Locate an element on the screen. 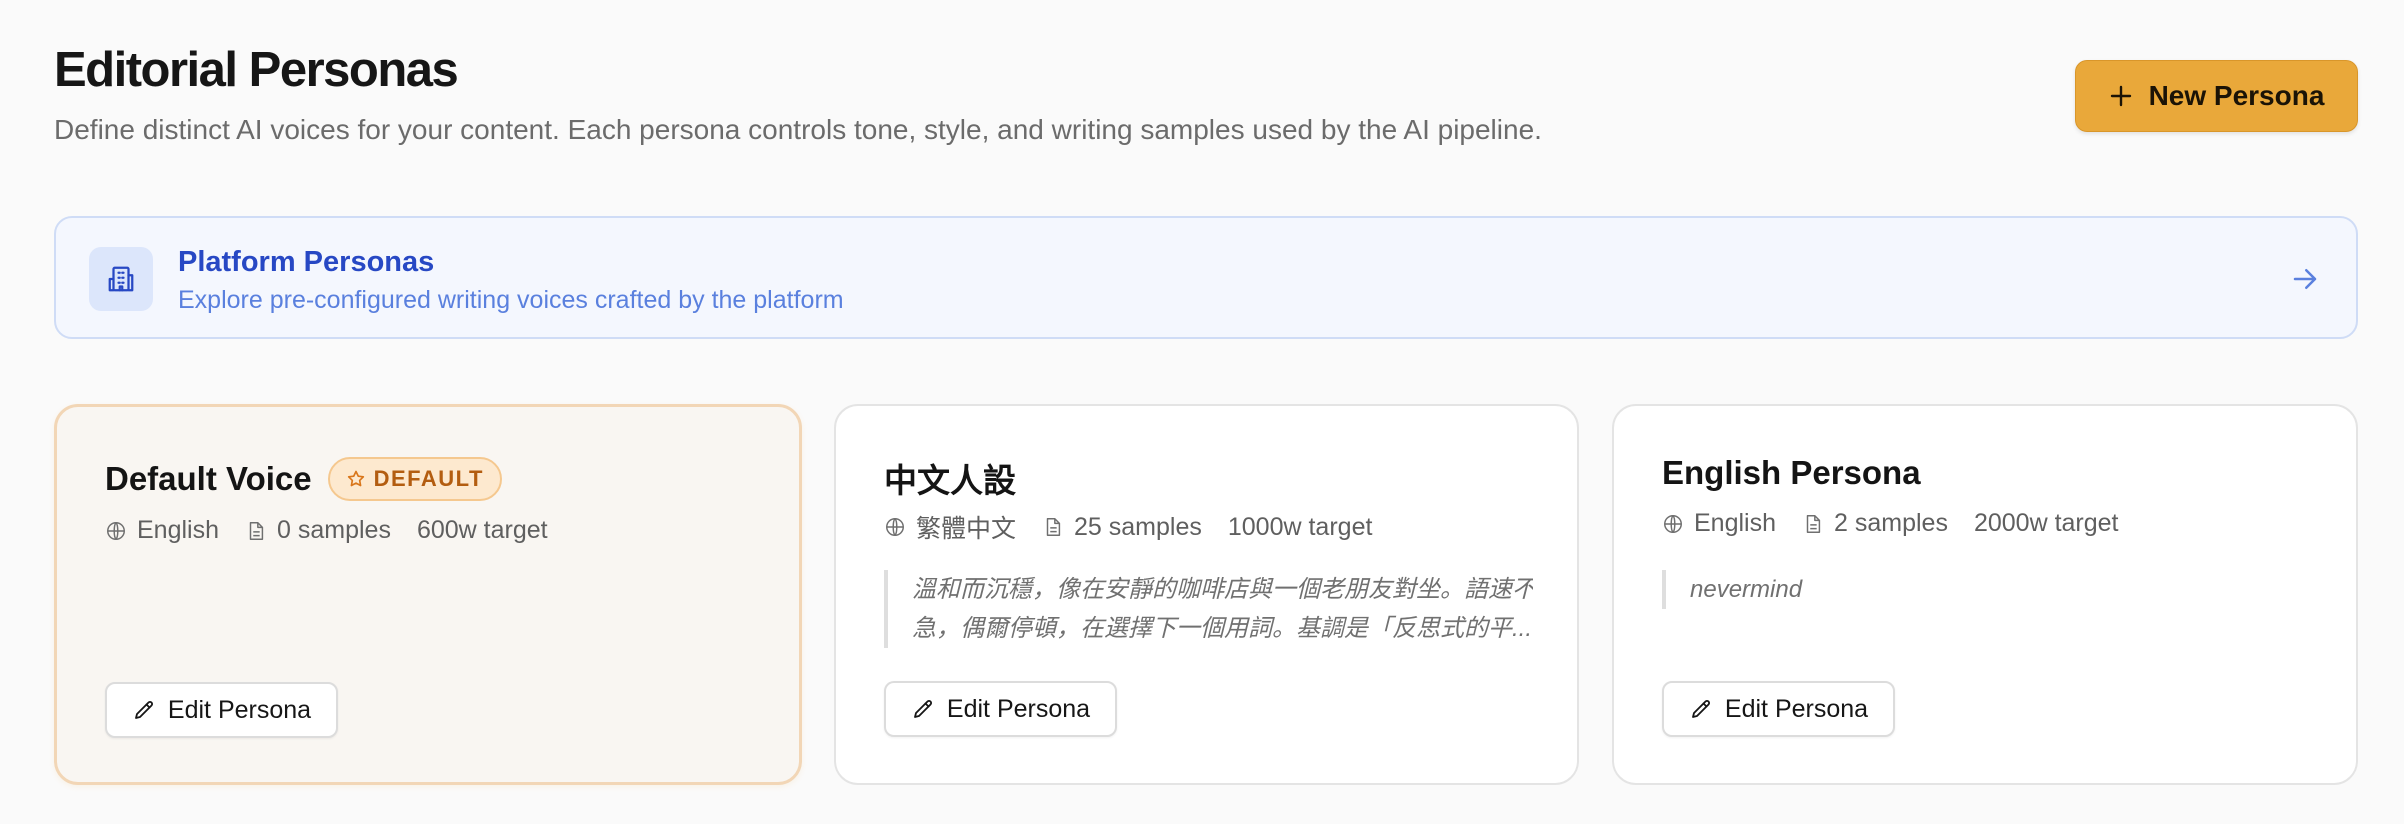 The image size is (2404, 824). persona-name: Default Voice is located at coordinates (208, 478).